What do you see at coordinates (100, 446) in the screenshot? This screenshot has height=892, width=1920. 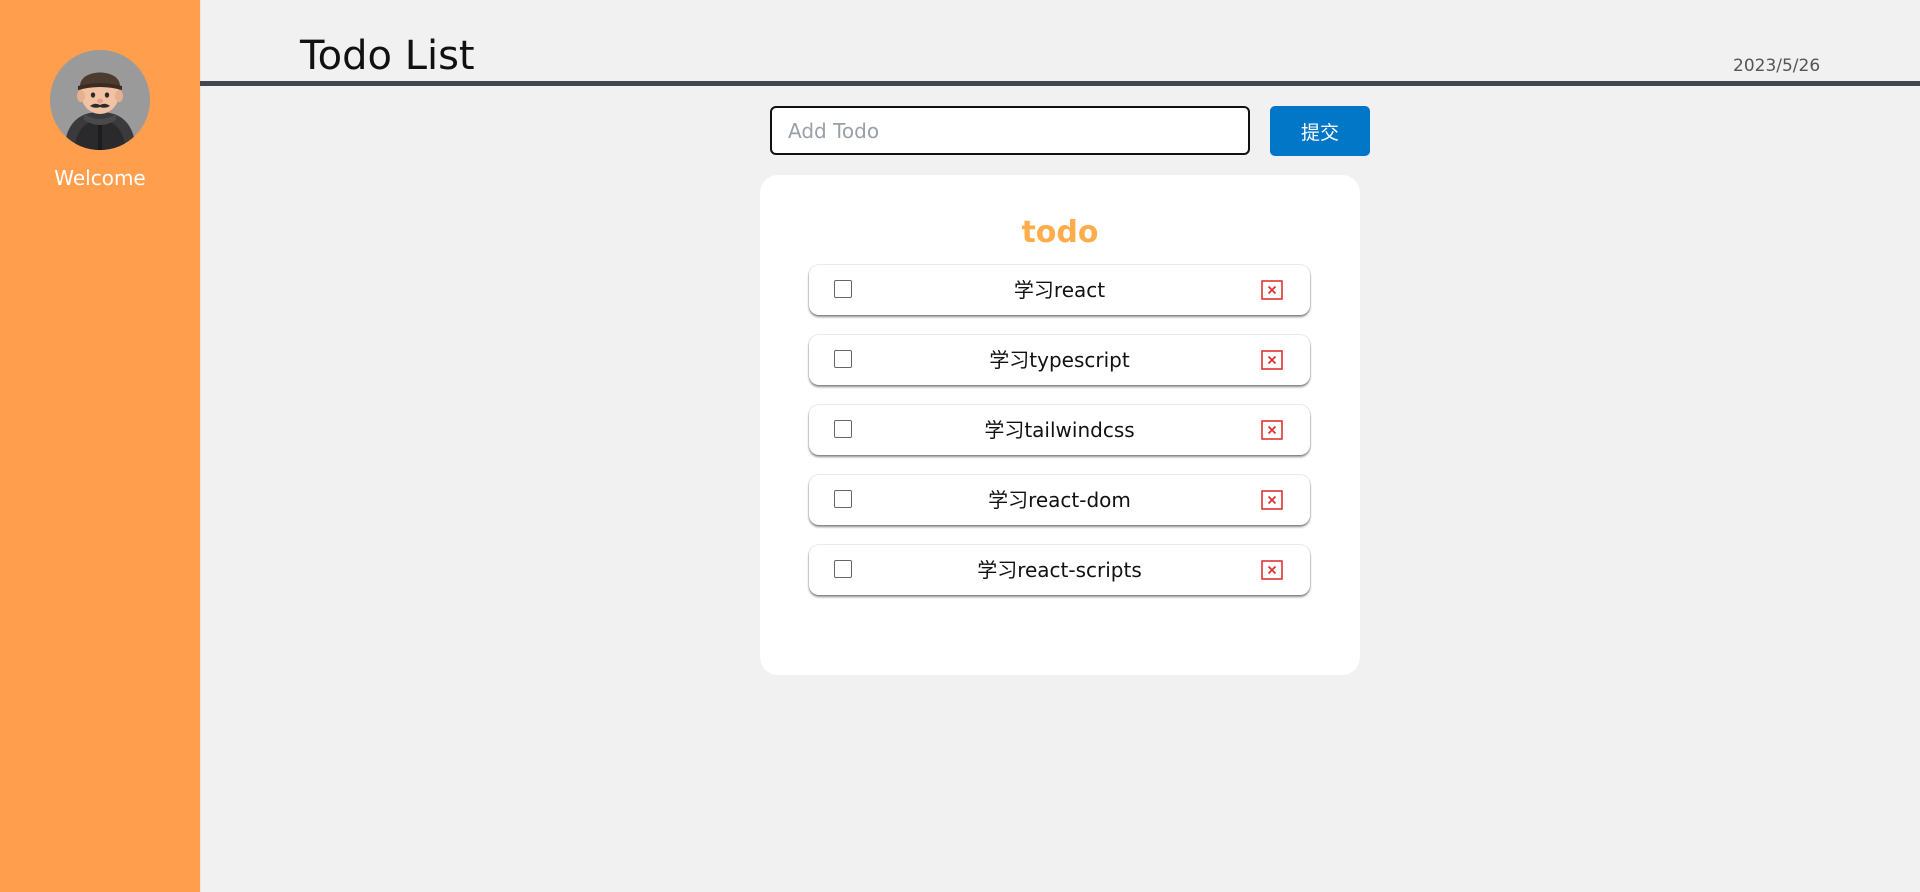 I see `sidebar: Welcome` at bounding box center [100, 446].